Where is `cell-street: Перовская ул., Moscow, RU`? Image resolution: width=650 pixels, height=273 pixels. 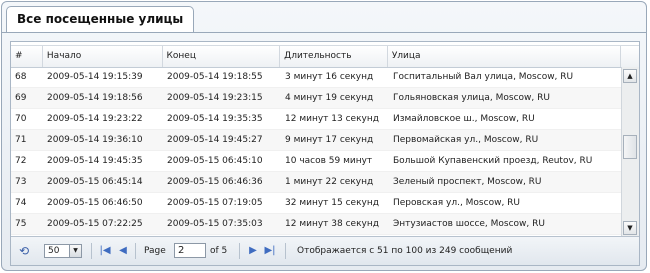 cell-street: Перовская ул., Moscow, RU is located at coordinates (457, 203).